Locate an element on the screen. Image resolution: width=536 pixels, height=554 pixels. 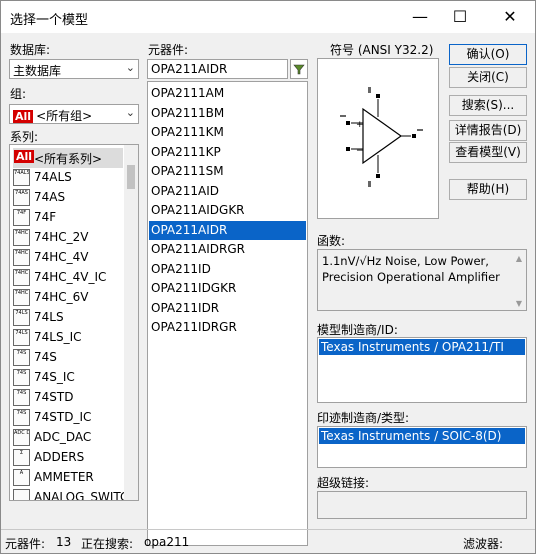
component-item: OPA211AIDRGR is located at coordinates (227, 249).